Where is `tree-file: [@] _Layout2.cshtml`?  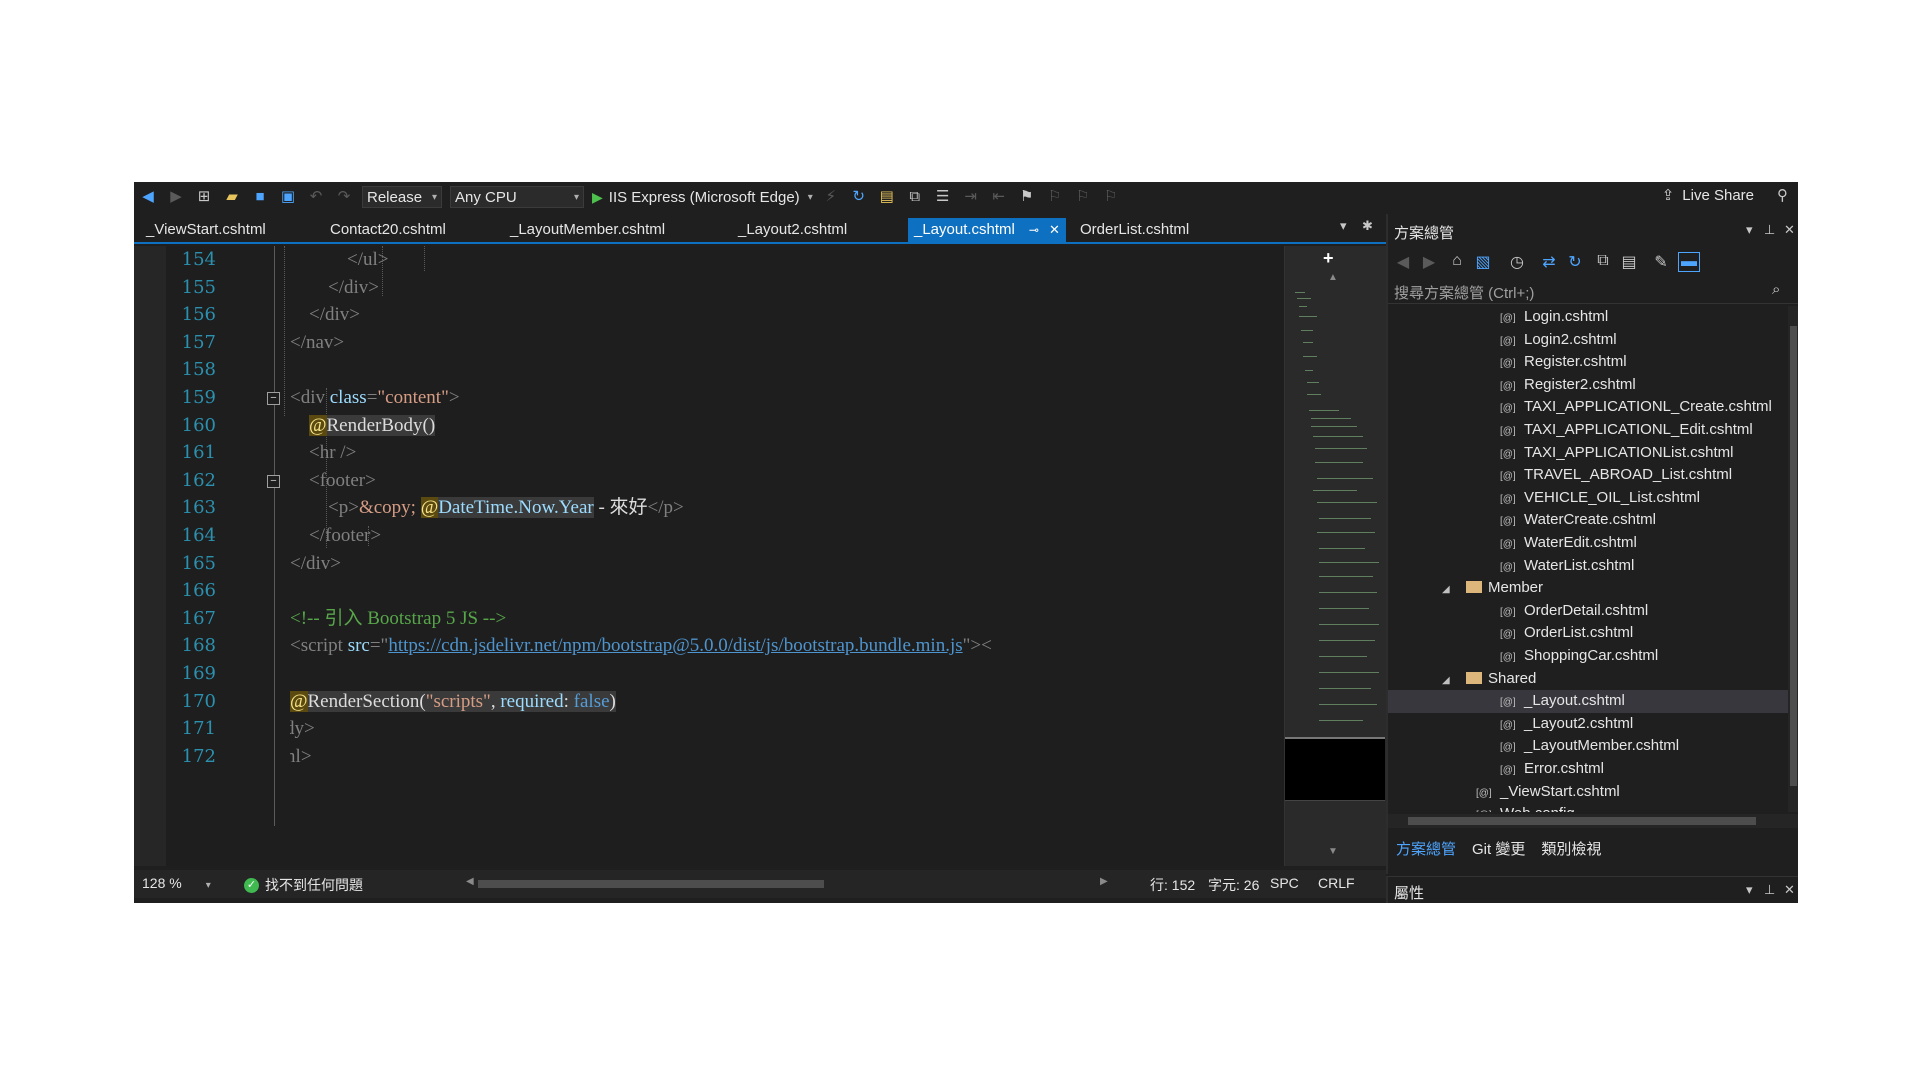 tree-file: [@] _Layout2.cshtml is located at coordinates (1588, 724).